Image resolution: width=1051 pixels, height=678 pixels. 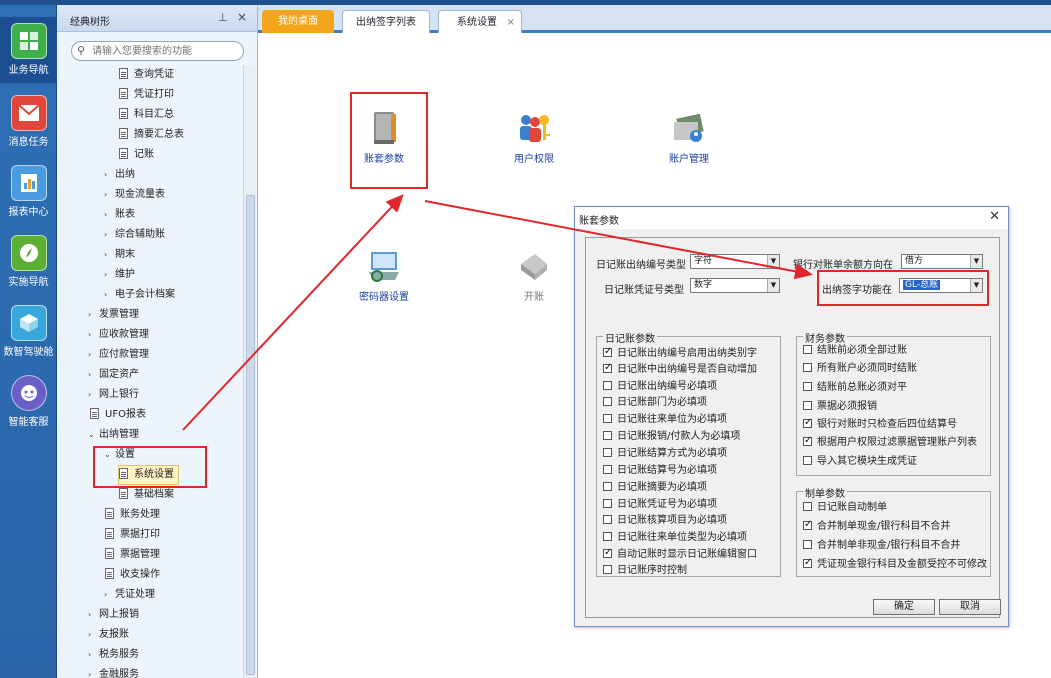 What do you see at coordinates (680, 370) in the screenshot?
I see `journal-option: 日记账中出纳编号是否自动增加` at bounding box center [680, 370].